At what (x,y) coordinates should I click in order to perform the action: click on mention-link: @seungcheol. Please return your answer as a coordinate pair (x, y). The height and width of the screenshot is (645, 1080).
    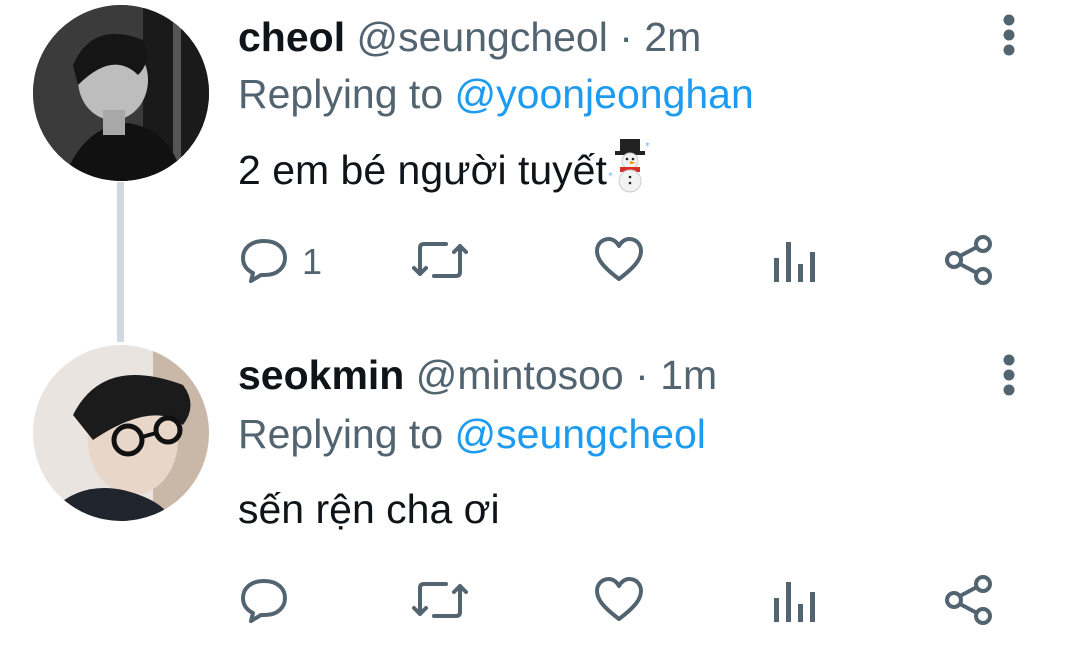
    Looking at the image, I should click on (580, 434).